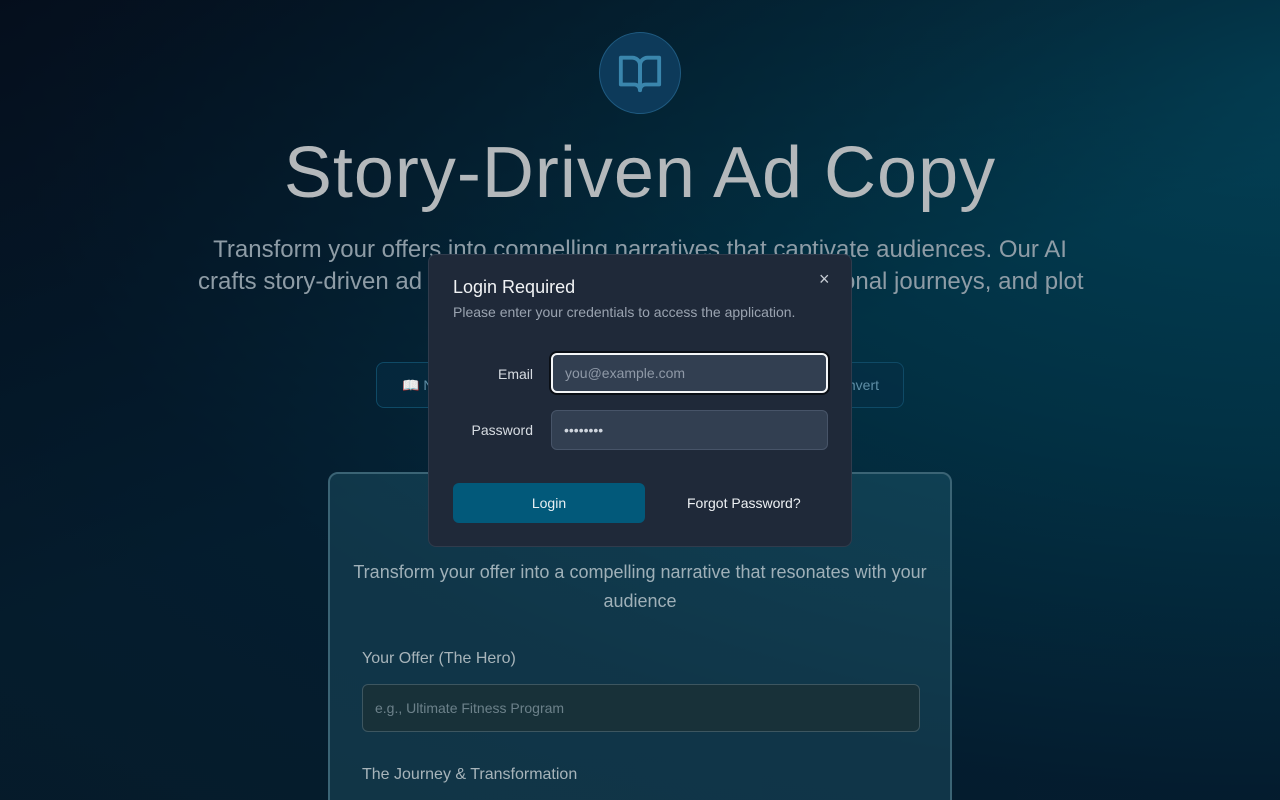 The height and width of the screenshot is (800, 1280). Describe the element at coordinates (689, 430) in the screenshot. I see `password-field: ••••••••` at that location.